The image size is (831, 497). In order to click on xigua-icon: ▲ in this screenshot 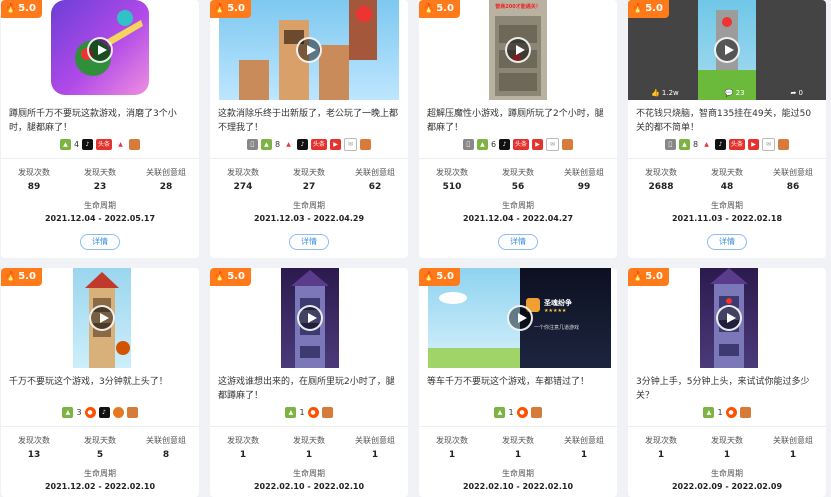, I will do `click(289, 144)`.